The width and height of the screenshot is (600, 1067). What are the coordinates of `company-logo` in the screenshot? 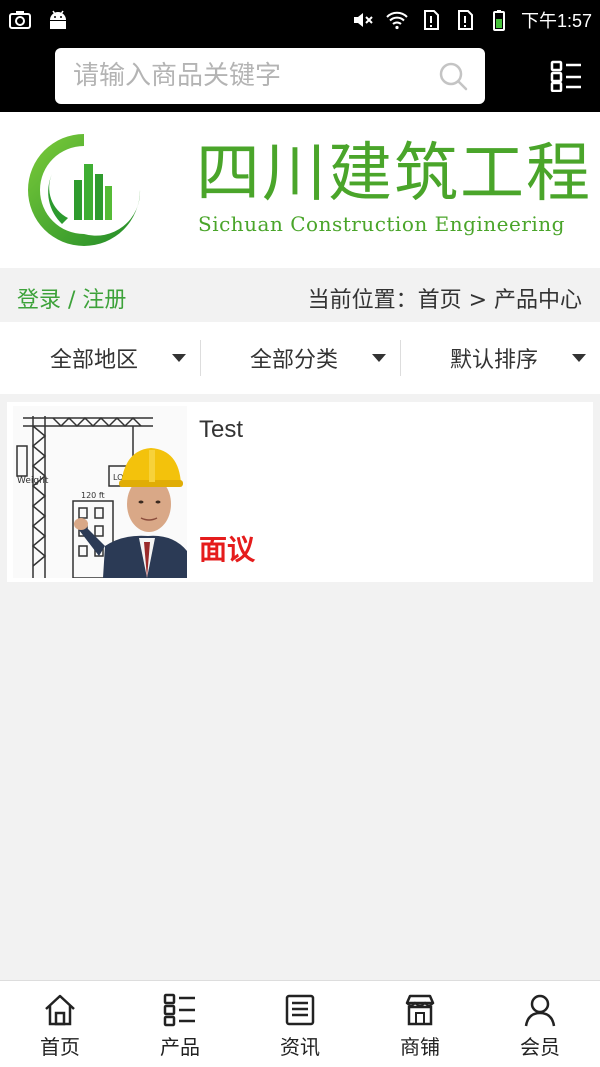 It's located at (84, 190).